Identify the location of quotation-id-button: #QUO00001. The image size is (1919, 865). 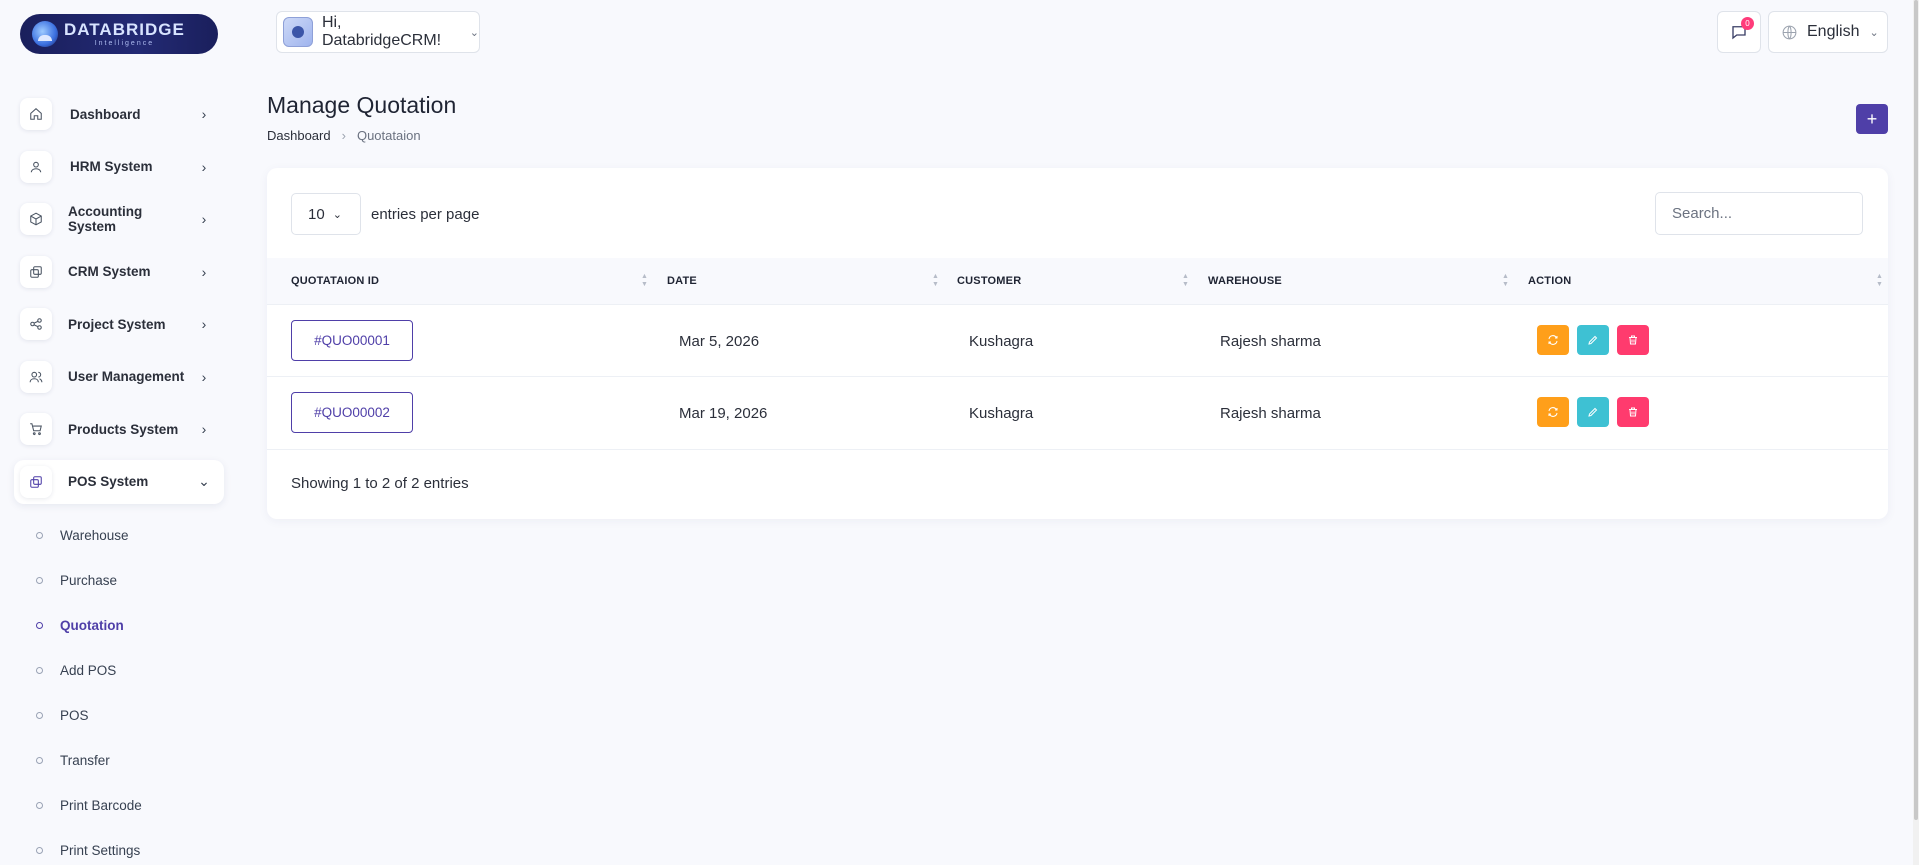
(352, 340).